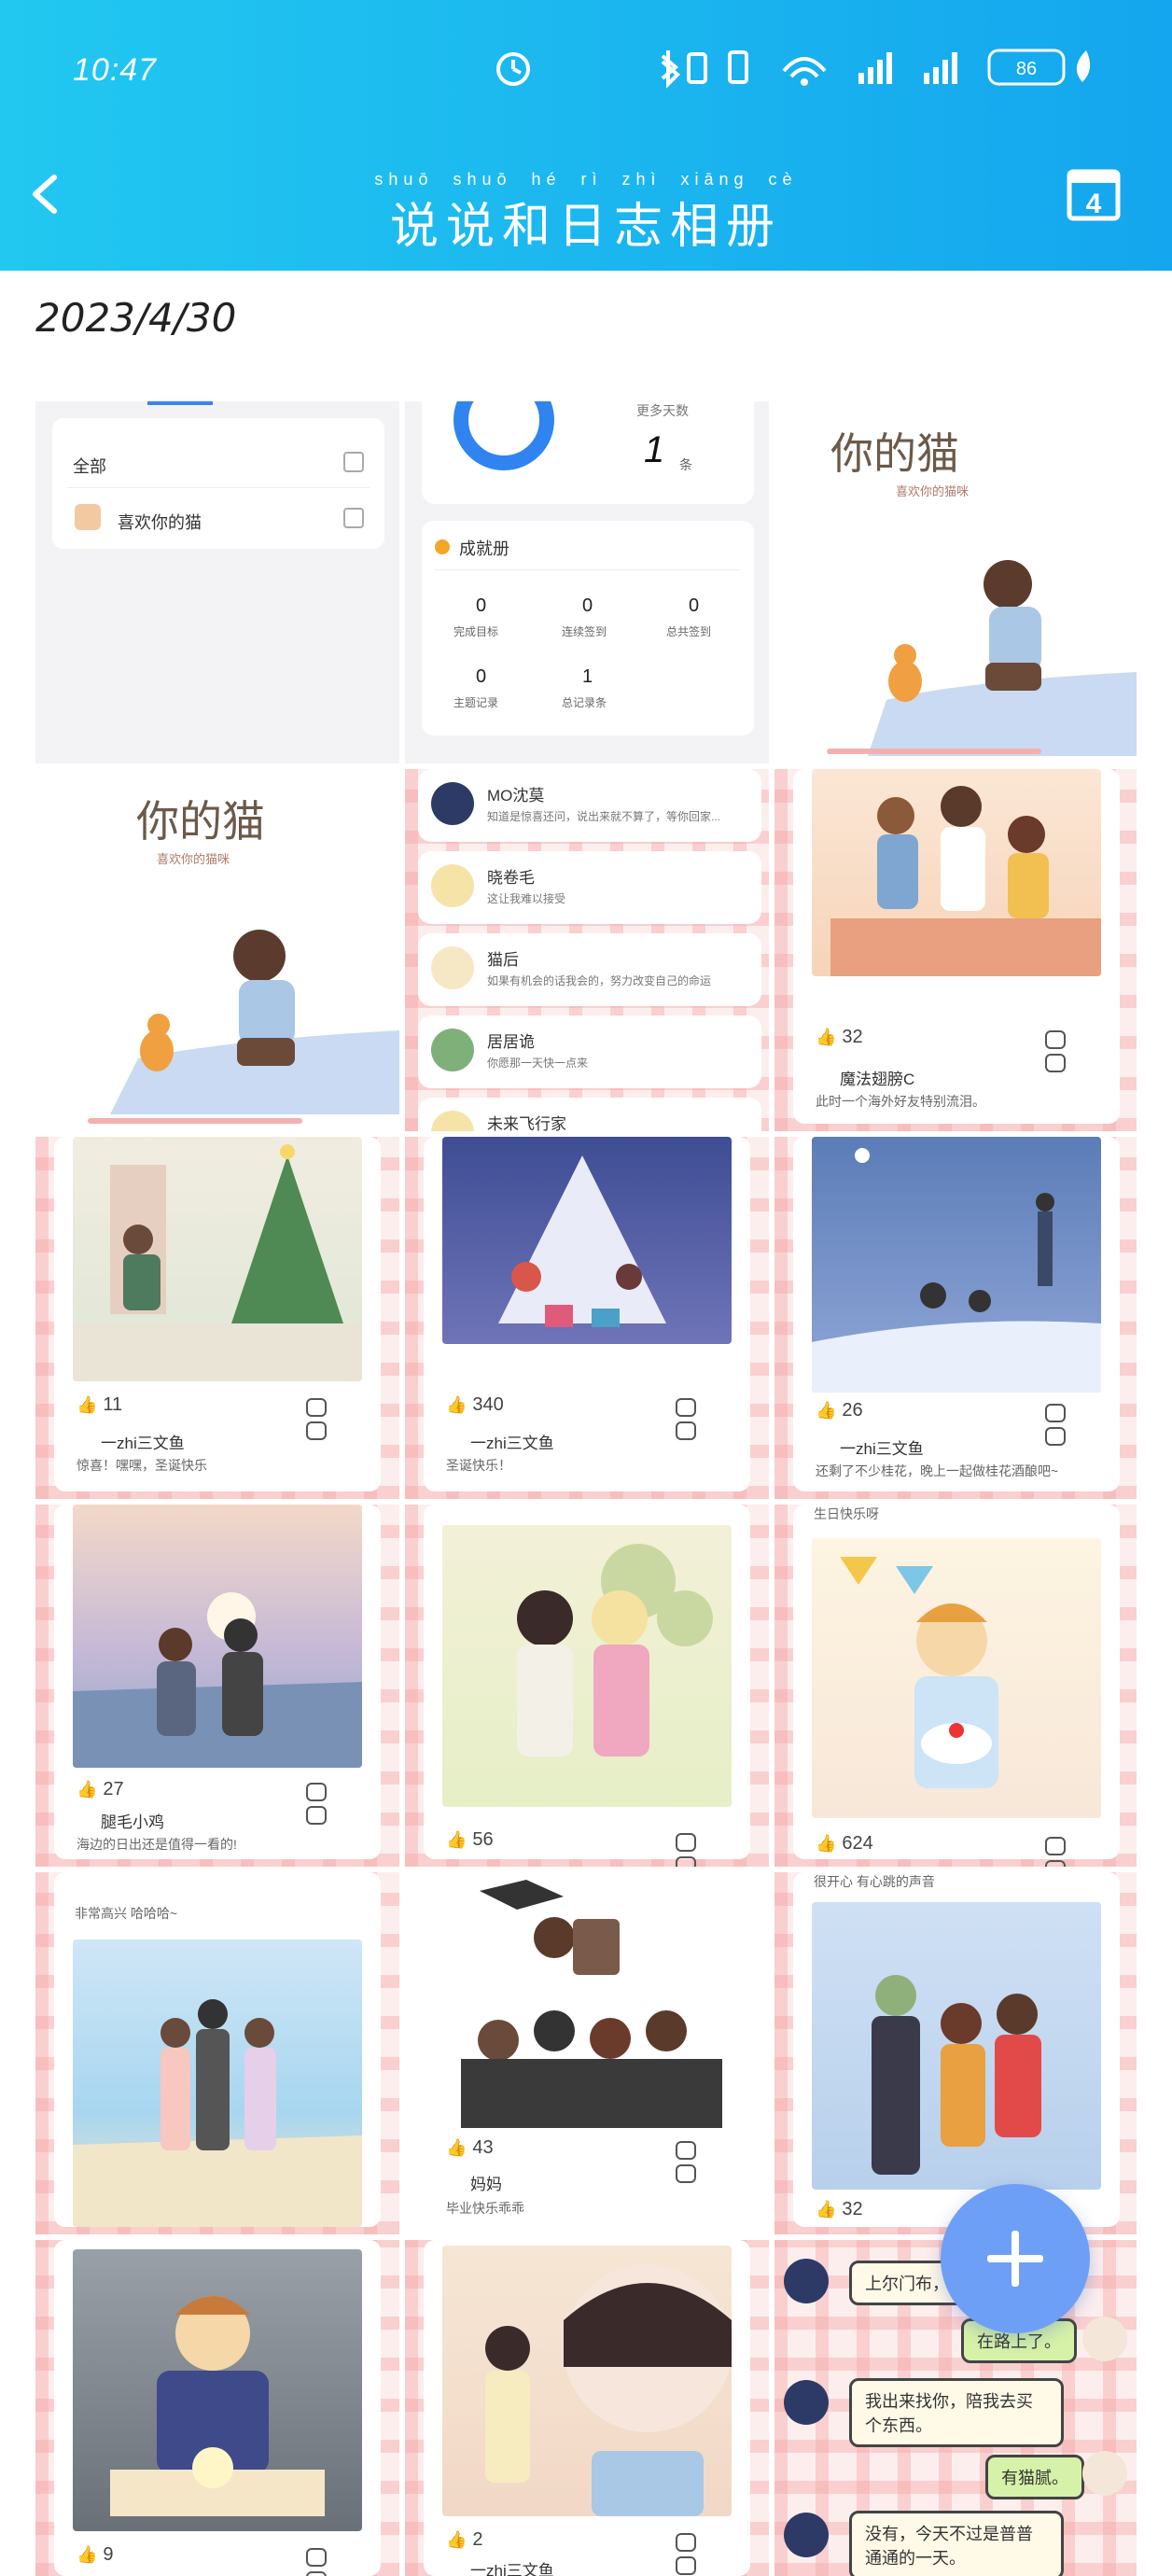  What do you see at coordinates (956, 2543) in the screenshot?
I see `chat-bubble: 没有，今天不过是普普通通的一天。` at bounding box center [956, 2543].